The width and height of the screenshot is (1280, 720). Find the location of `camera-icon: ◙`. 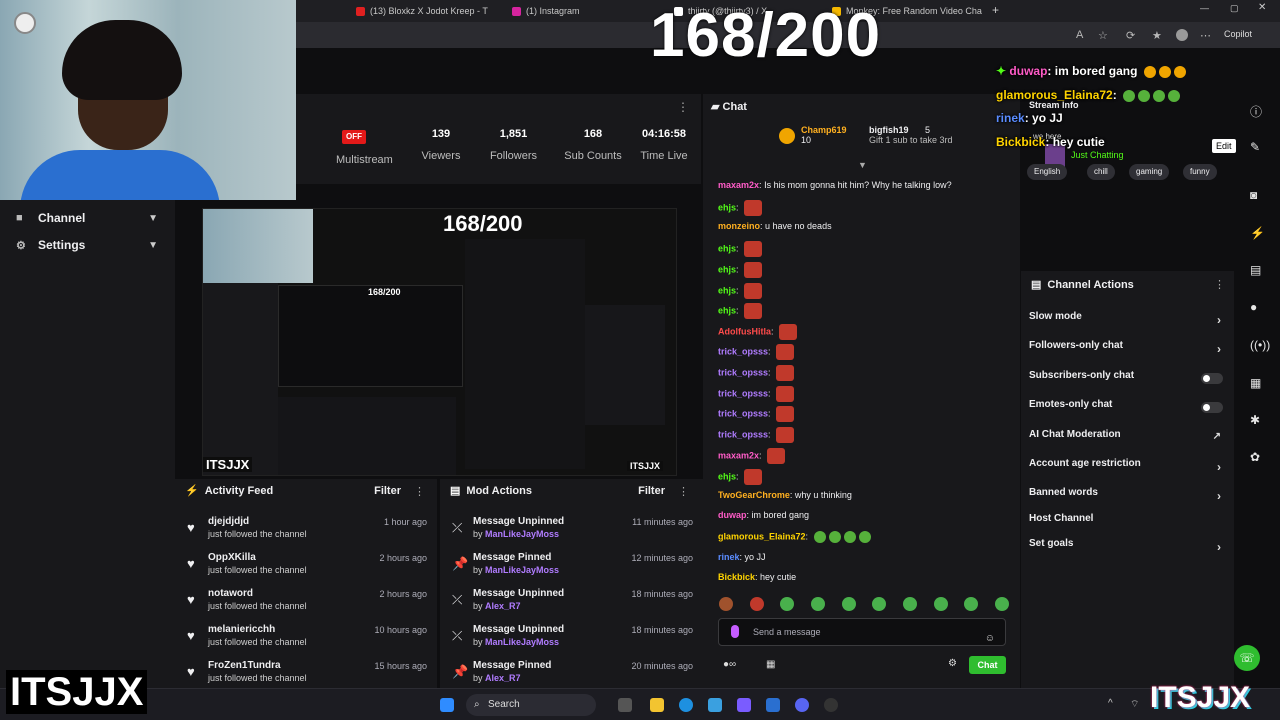

camera-icon: ◙ is located at coordinates (1253, 195).